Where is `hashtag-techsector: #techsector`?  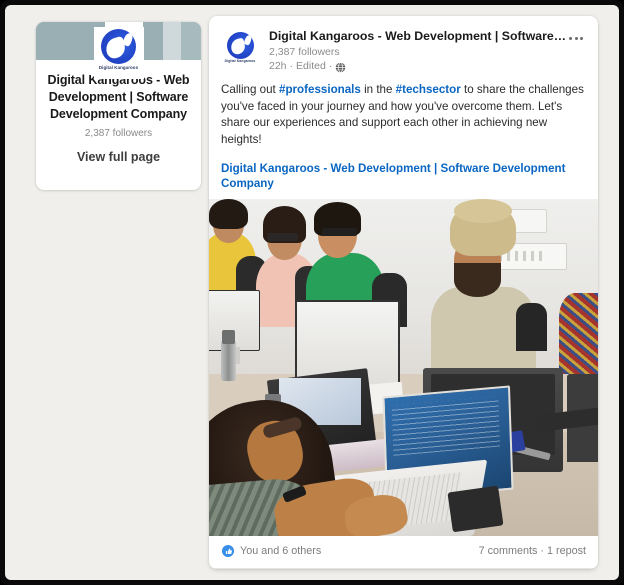
hashtag-techsector: #techsector is located at coordinates (428, 89).